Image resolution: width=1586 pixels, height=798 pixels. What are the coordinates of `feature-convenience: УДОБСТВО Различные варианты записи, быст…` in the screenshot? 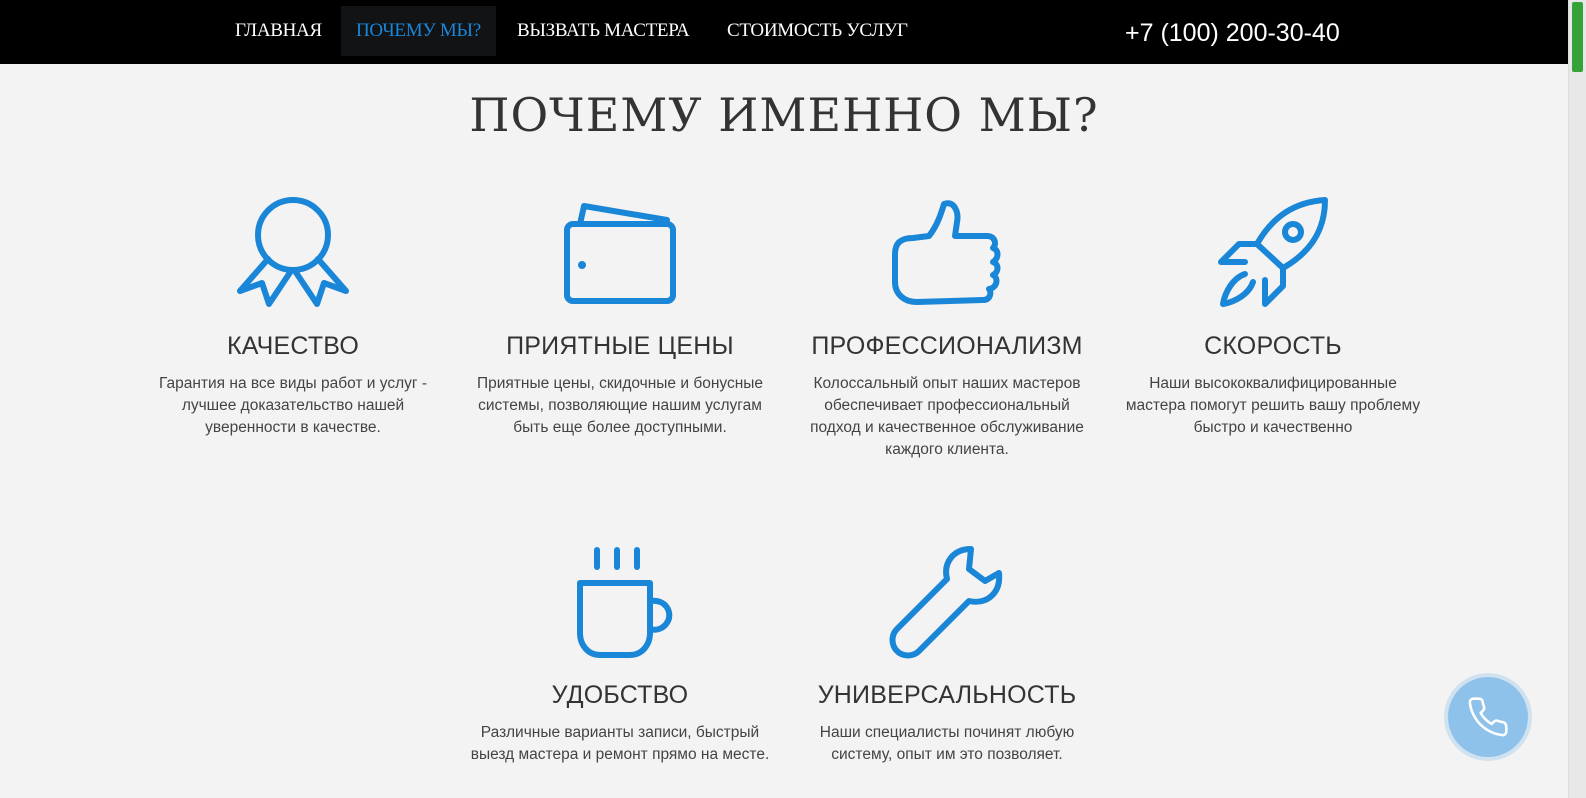 It's located at (620, 655).